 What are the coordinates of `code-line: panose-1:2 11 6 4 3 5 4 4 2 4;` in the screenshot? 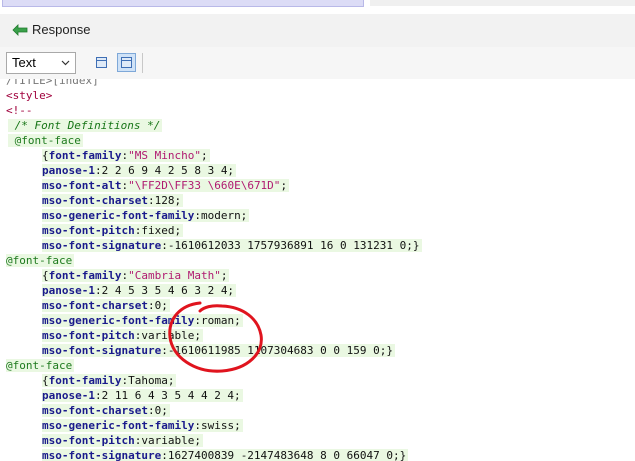 It's located at (142, 395).